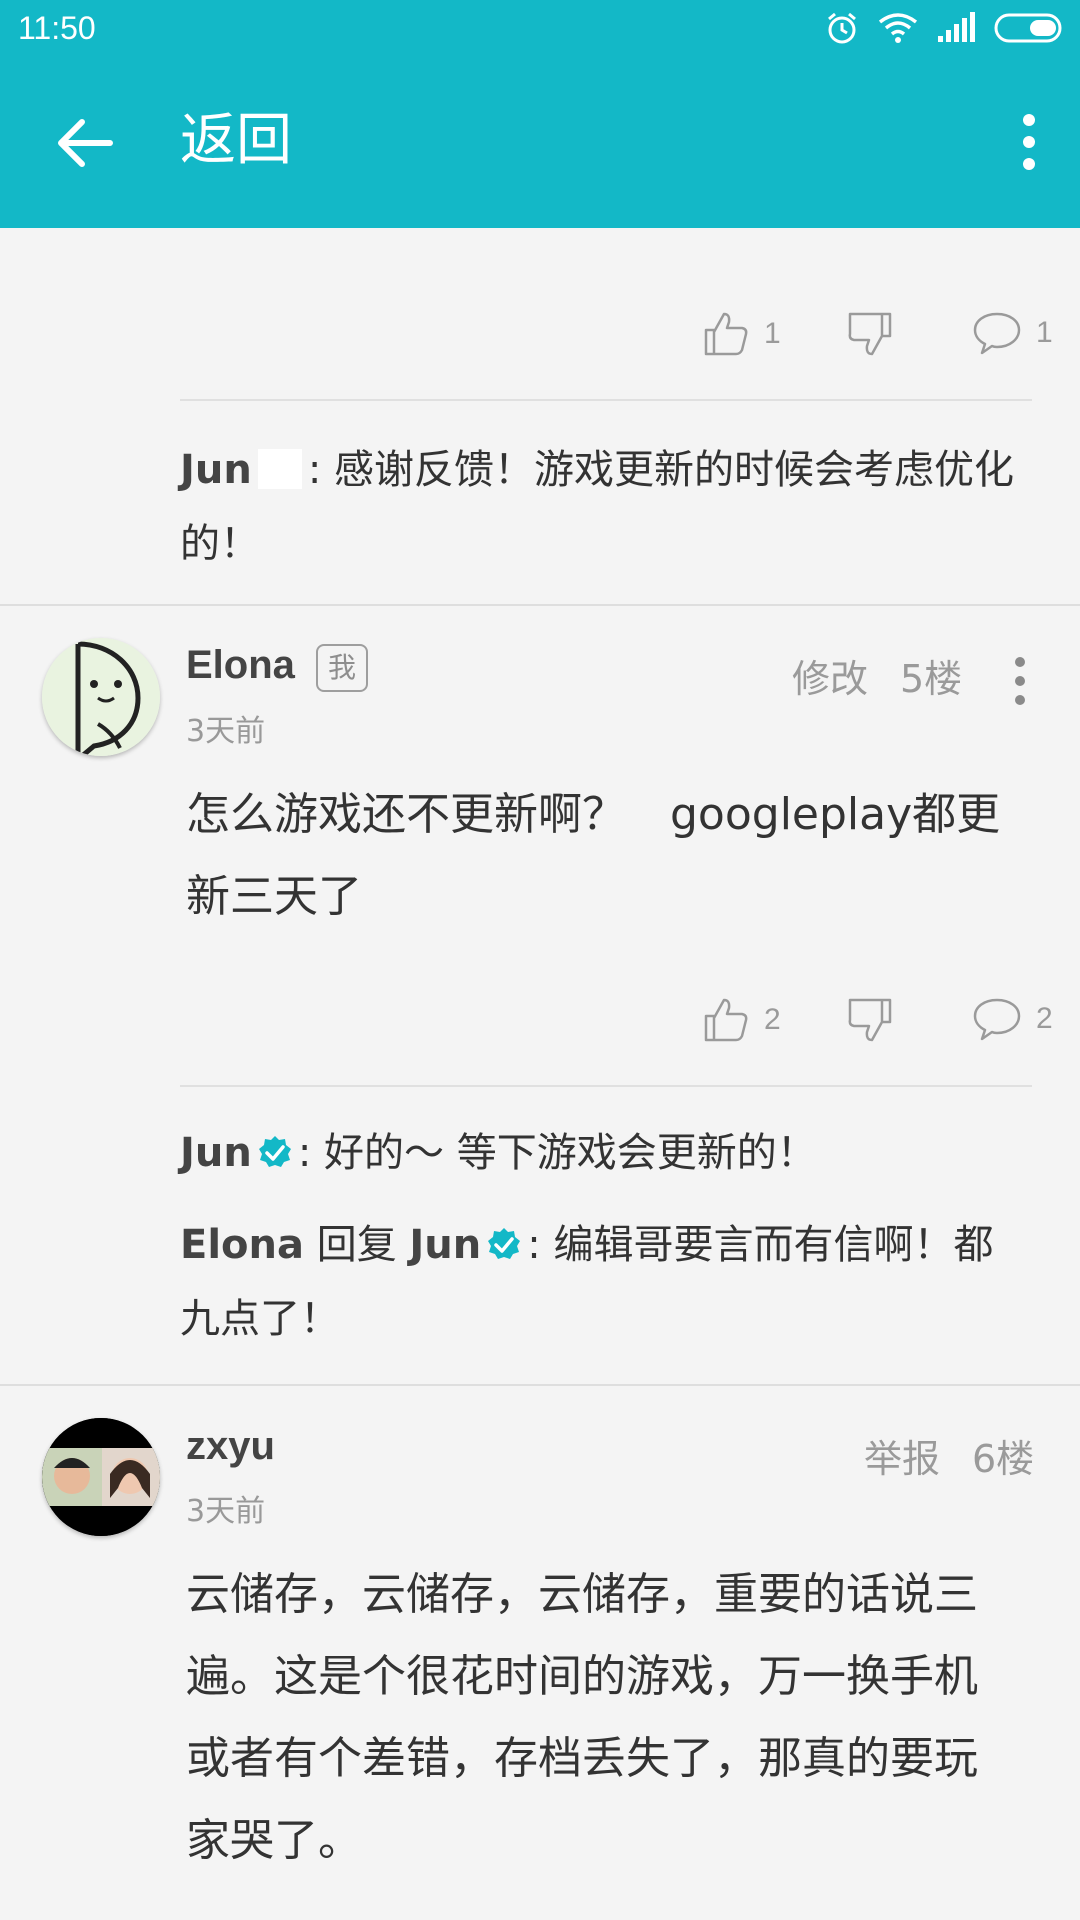 The width and height of the screenshot is (1080, 1920). What do you see at coordinates (242, 1245) in the screenshot?
I see `reply-author: Elona` at bounding box center [242, 1245].